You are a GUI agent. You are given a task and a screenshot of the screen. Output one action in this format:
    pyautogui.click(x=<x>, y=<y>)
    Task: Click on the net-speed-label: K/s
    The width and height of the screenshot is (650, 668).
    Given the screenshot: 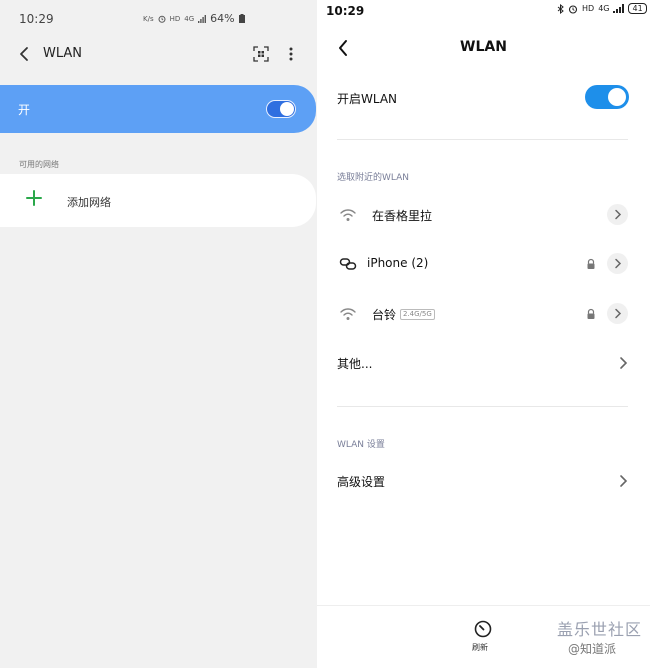 What is the action you would take?
    pyautogui.click(x=148, y=18)
    